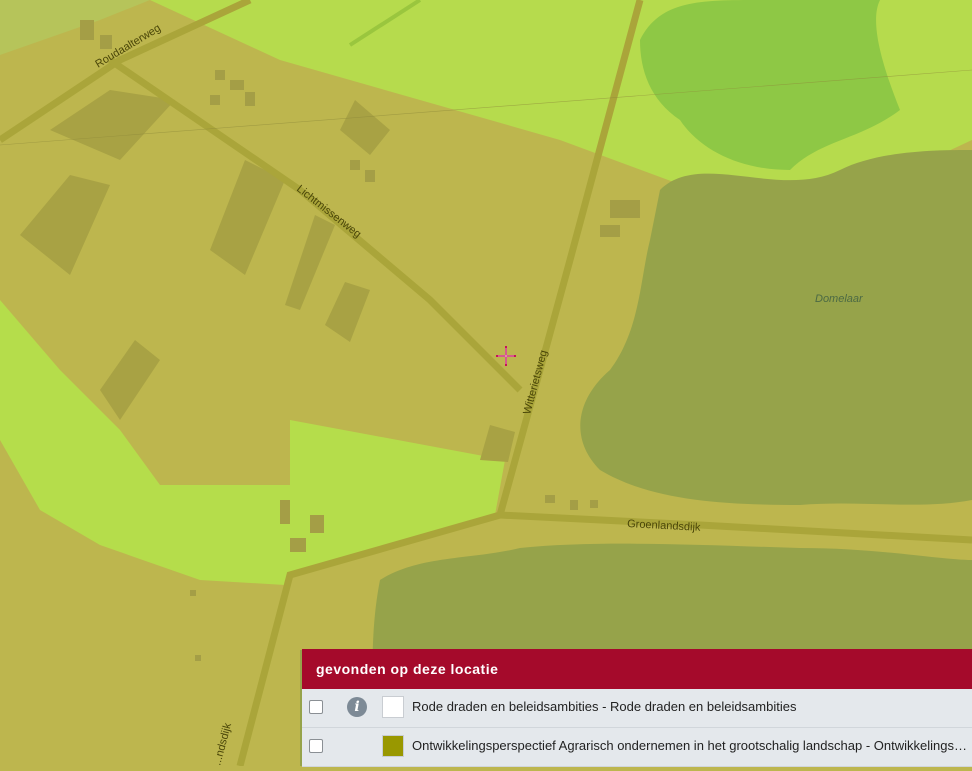 The height and width of the screenshot is (771, 972). Describe the element at coordinates (506, 356) in the screenshot. I see `crosshair-icon` at that location.